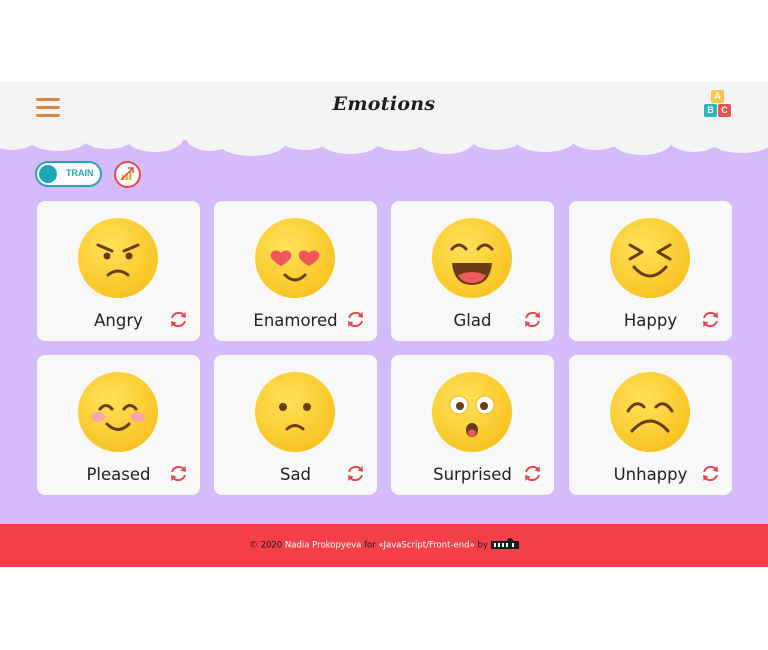 Image resolution: width=768 pixels, height=650 pixels. Describe the element at coordinates (472, 412) in the screenshot. I see `surprised-face-icon` at that location.